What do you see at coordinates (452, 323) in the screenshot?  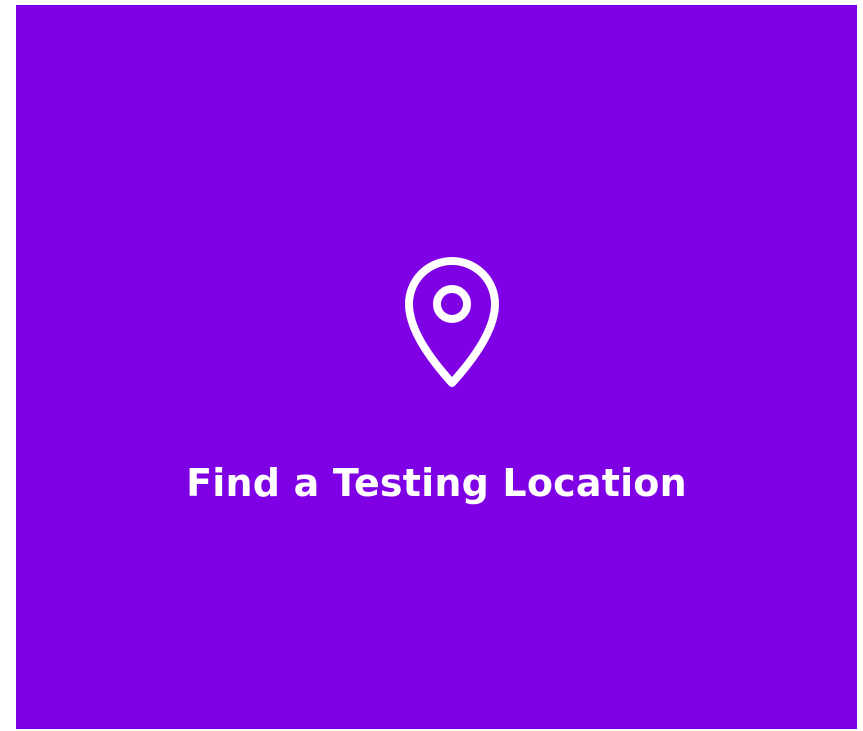 I see `location-pin-icon` at bounding box center [452, 323].